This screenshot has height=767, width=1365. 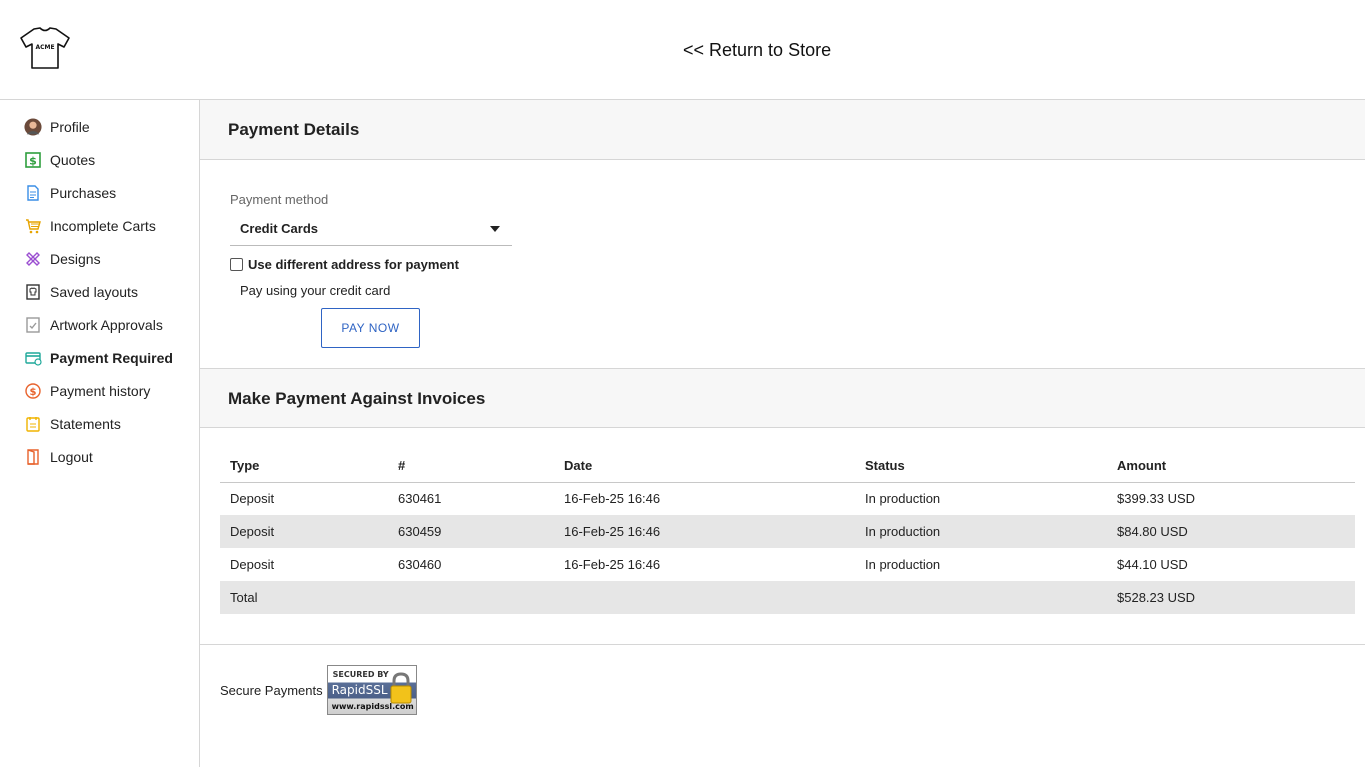 What do you see at coordinates (1231, 466) in the screenshot?
I see `column-header-amount: Amount` at bounding box center [1231, 466].